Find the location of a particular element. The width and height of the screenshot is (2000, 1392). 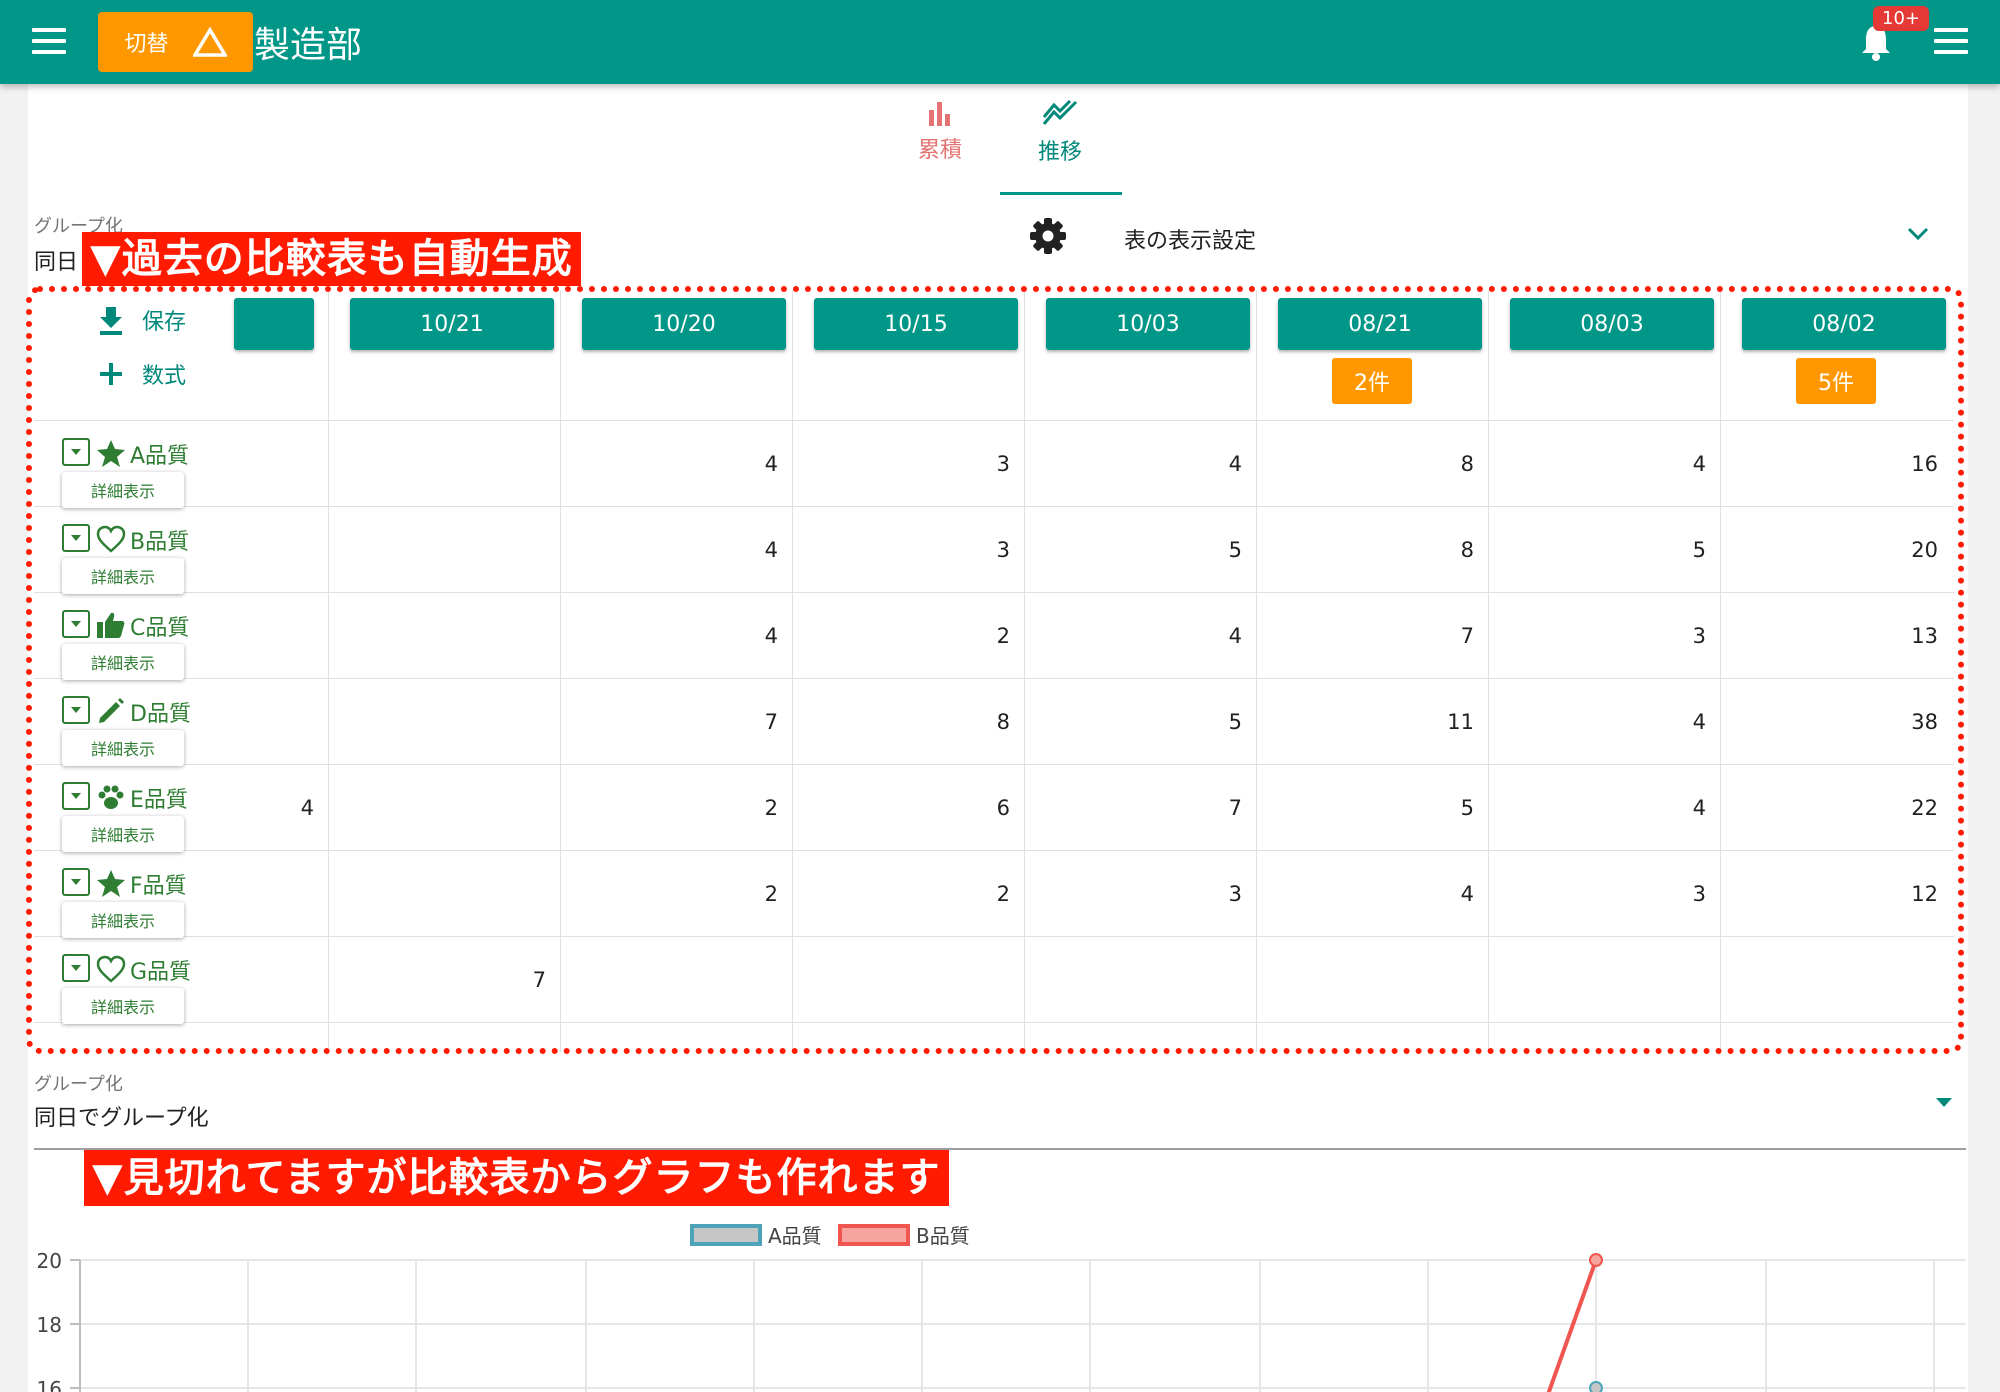

gear-icon is located at coordinates (1048, 236).